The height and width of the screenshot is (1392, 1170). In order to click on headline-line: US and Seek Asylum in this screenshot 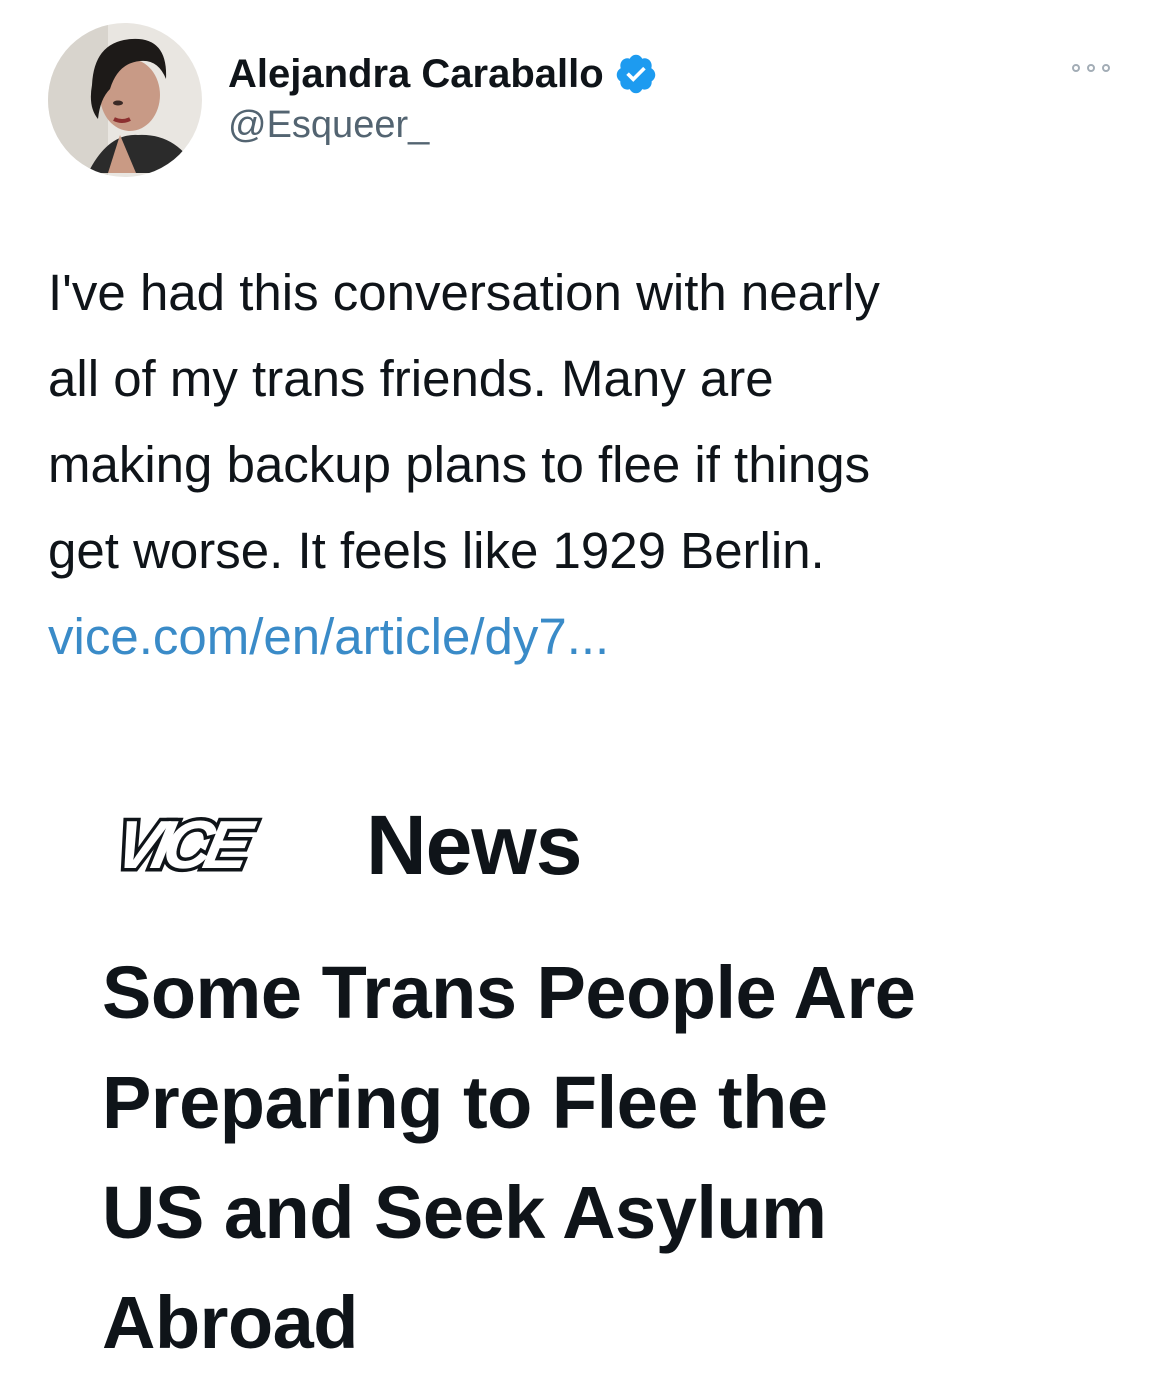, I will do `click(464, 1212)`.